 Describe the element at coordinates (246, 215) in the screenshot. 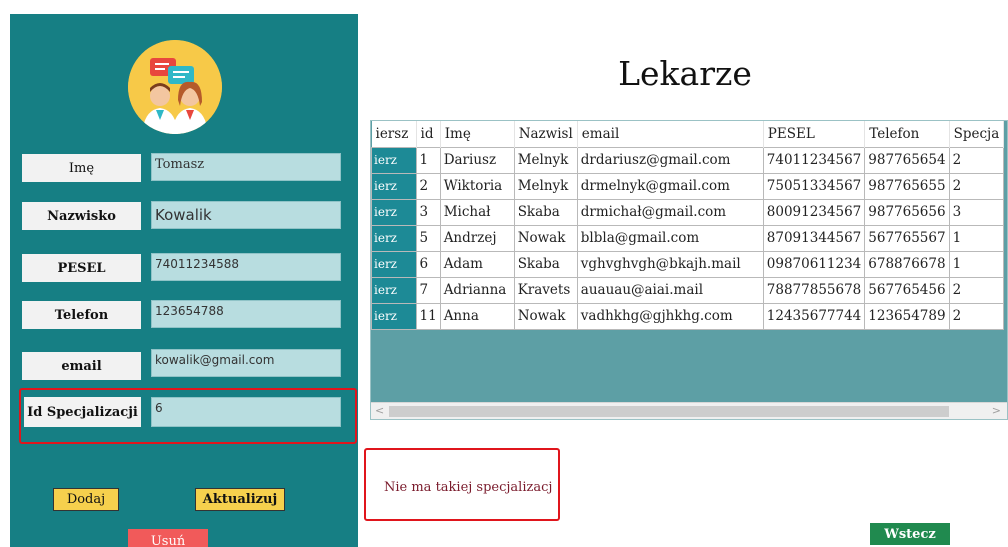

I see `last-name-input: Kowalik` at that location.